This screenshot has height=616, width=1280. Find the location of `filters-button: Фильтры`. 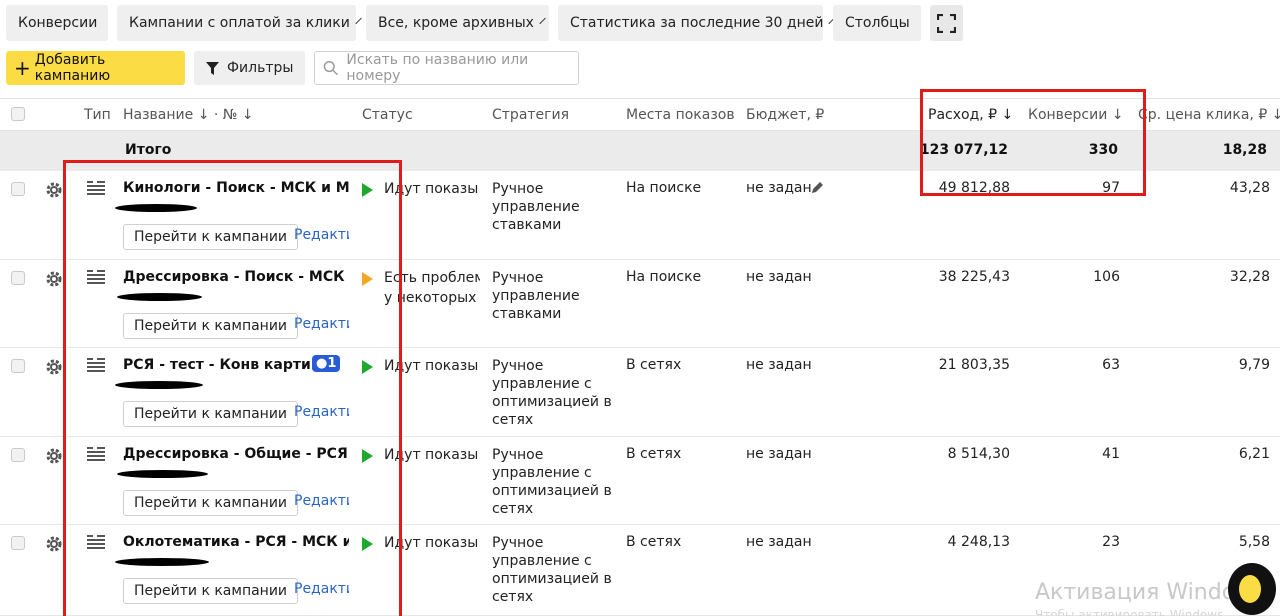

filters-button: Фильтры is located at coordinates (249, 68).